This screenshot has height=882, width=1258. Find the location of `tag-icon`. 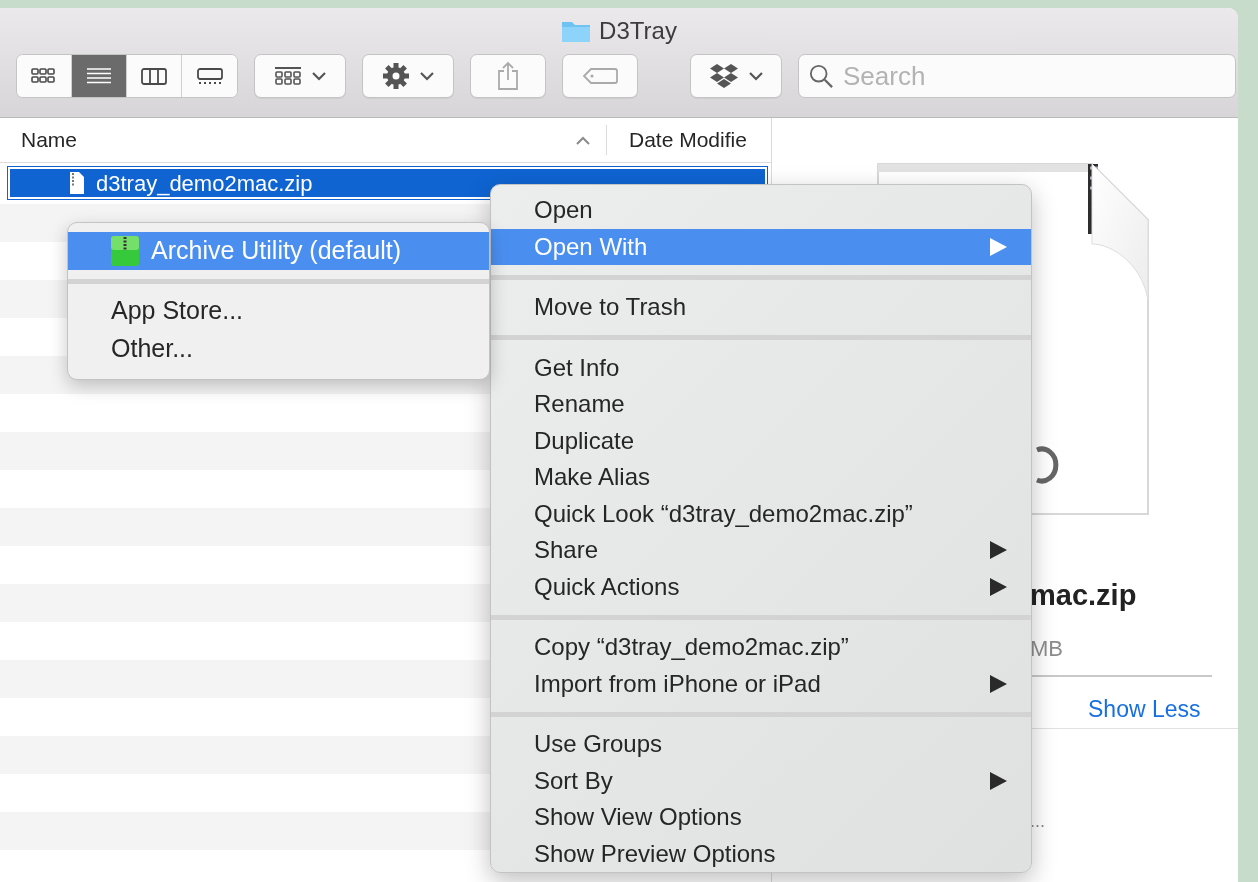

tag-icon is located at coordinates (600, 76).